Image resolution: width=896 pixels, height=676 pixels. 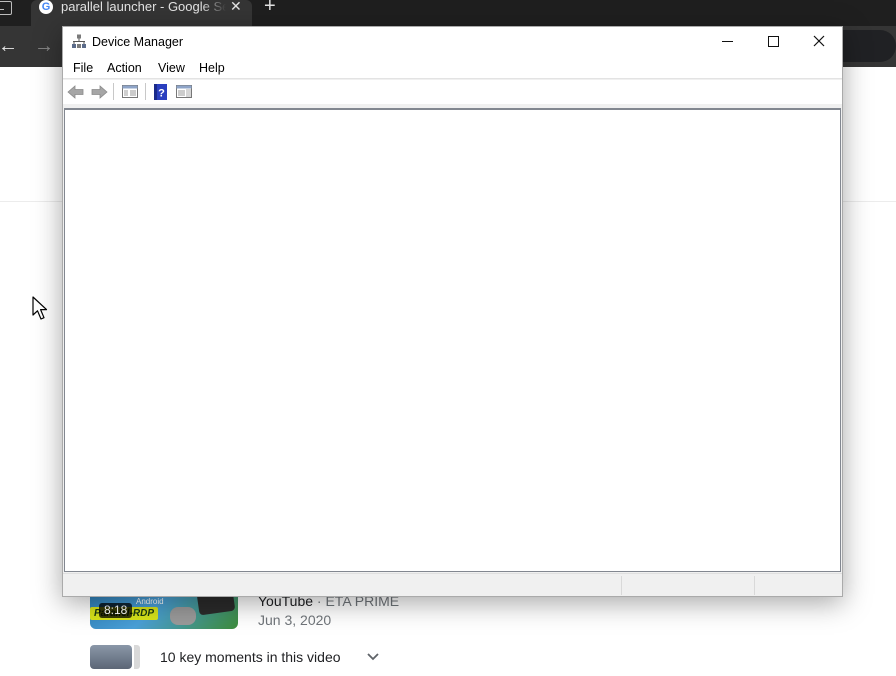 I want to click on controller-graphic, so click(x=183, y=616).